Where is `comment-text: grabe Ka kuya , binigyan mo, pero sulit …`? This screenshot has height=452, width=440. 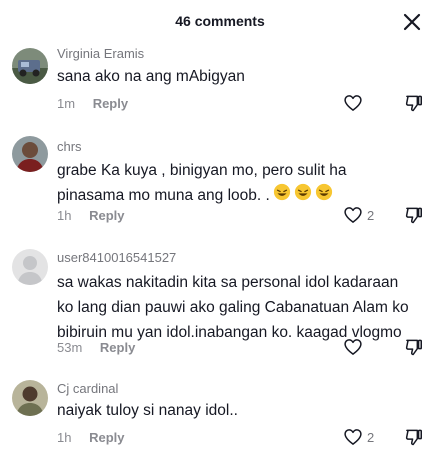 comment-text: grabe Ka kuya , binigyan mo, pero sulit … is located at coordinates (243, 183).